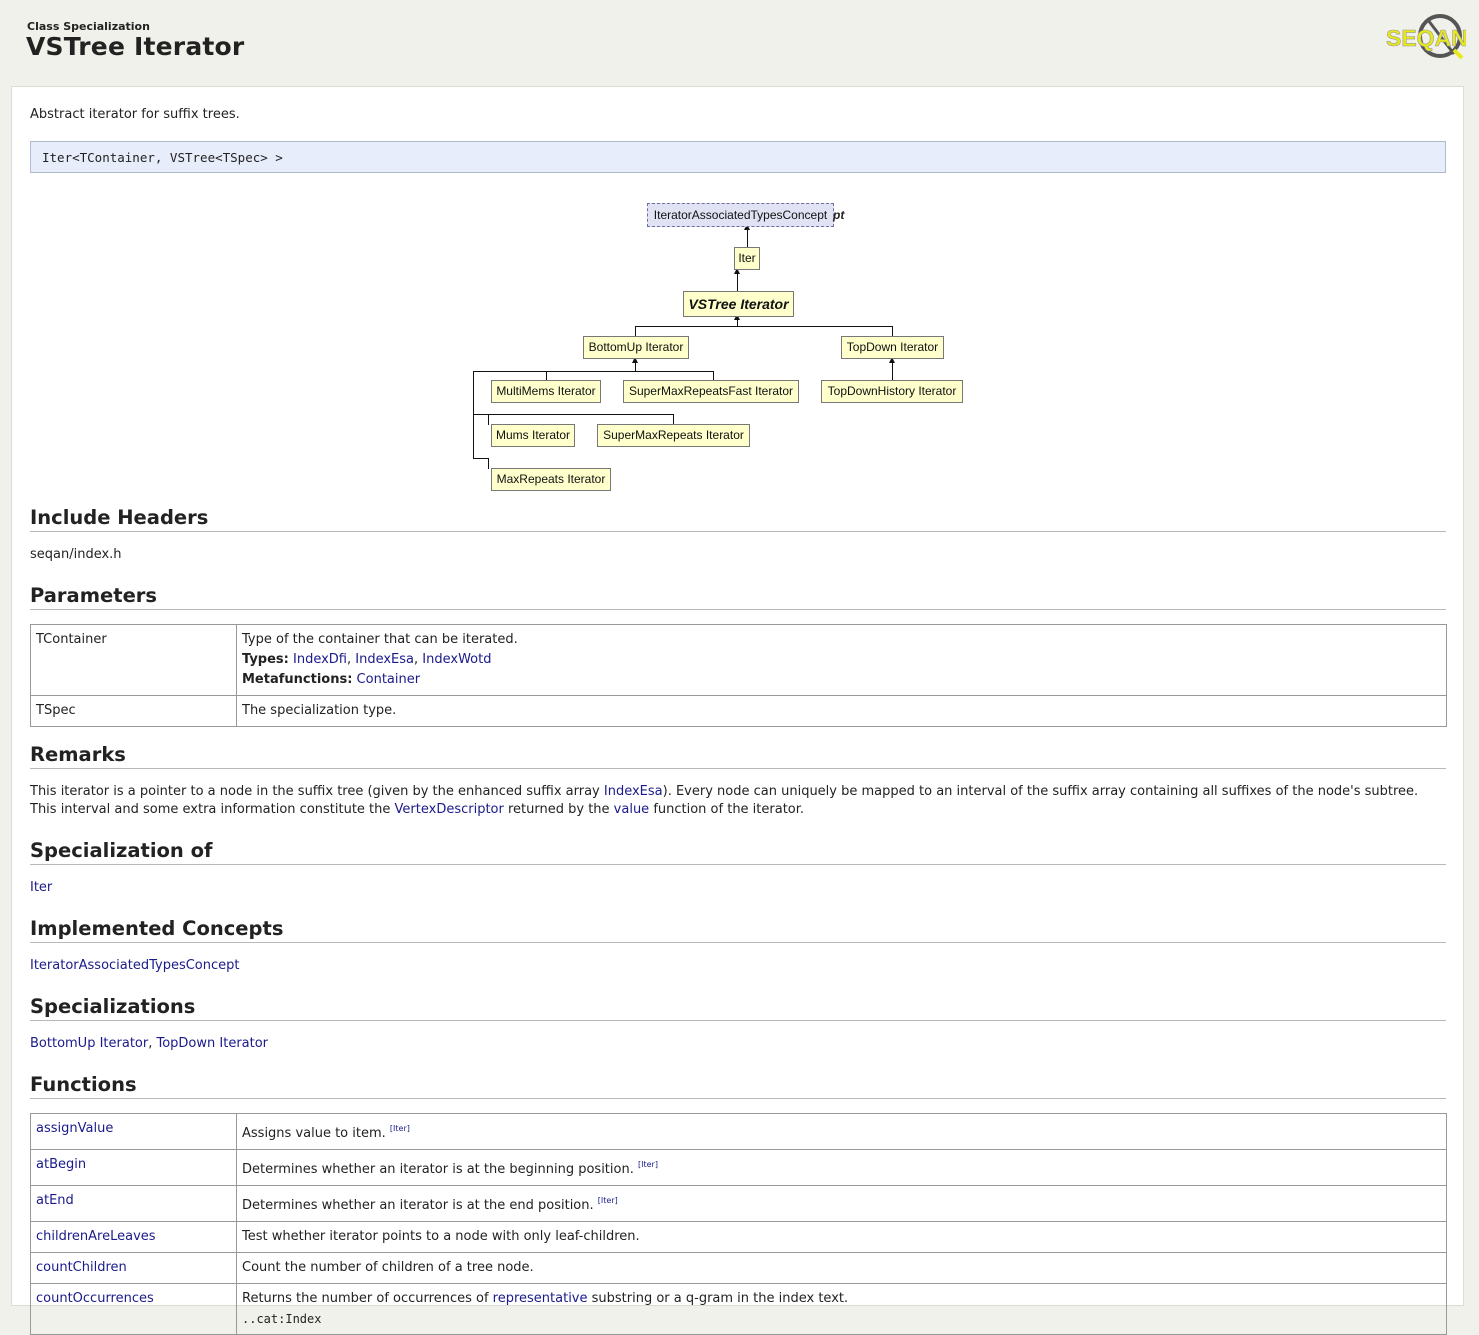 The height and width of the screenshot is (1335, 1479). I want to click on function-desc-extra: ..cat:Index, so click(282, 1319).